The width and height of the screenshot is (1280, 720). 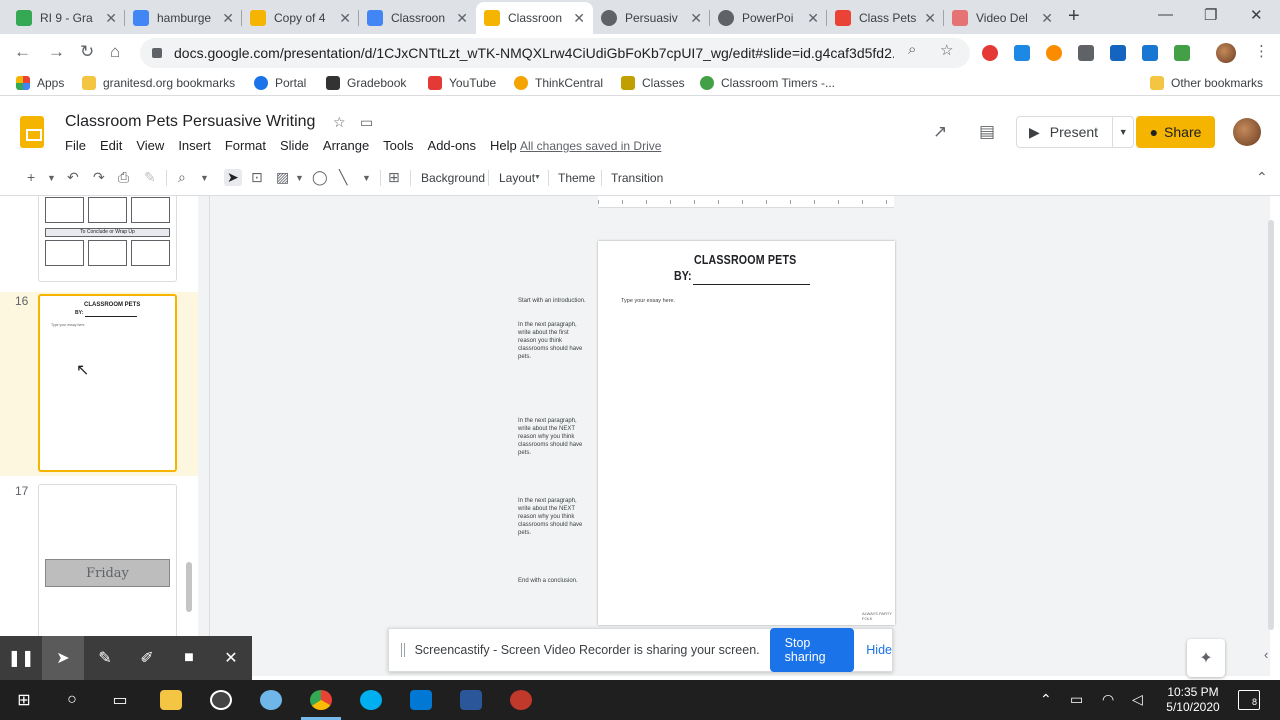 What do you see at coordinates (576, 178) in the screenshot?
I see `theme-button: Theme` at bounding box center [576, 178].